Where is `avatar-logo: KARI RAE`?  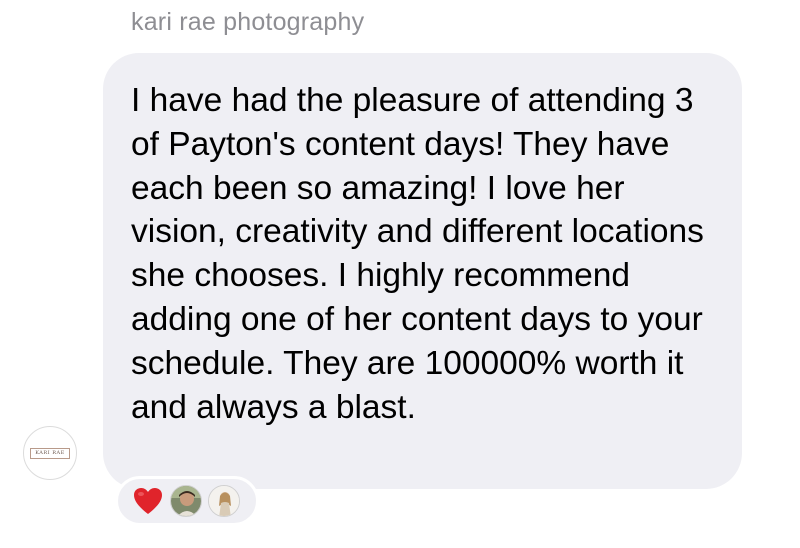 avatar-logo: KARI RAE is located at coordinates (50, 453).